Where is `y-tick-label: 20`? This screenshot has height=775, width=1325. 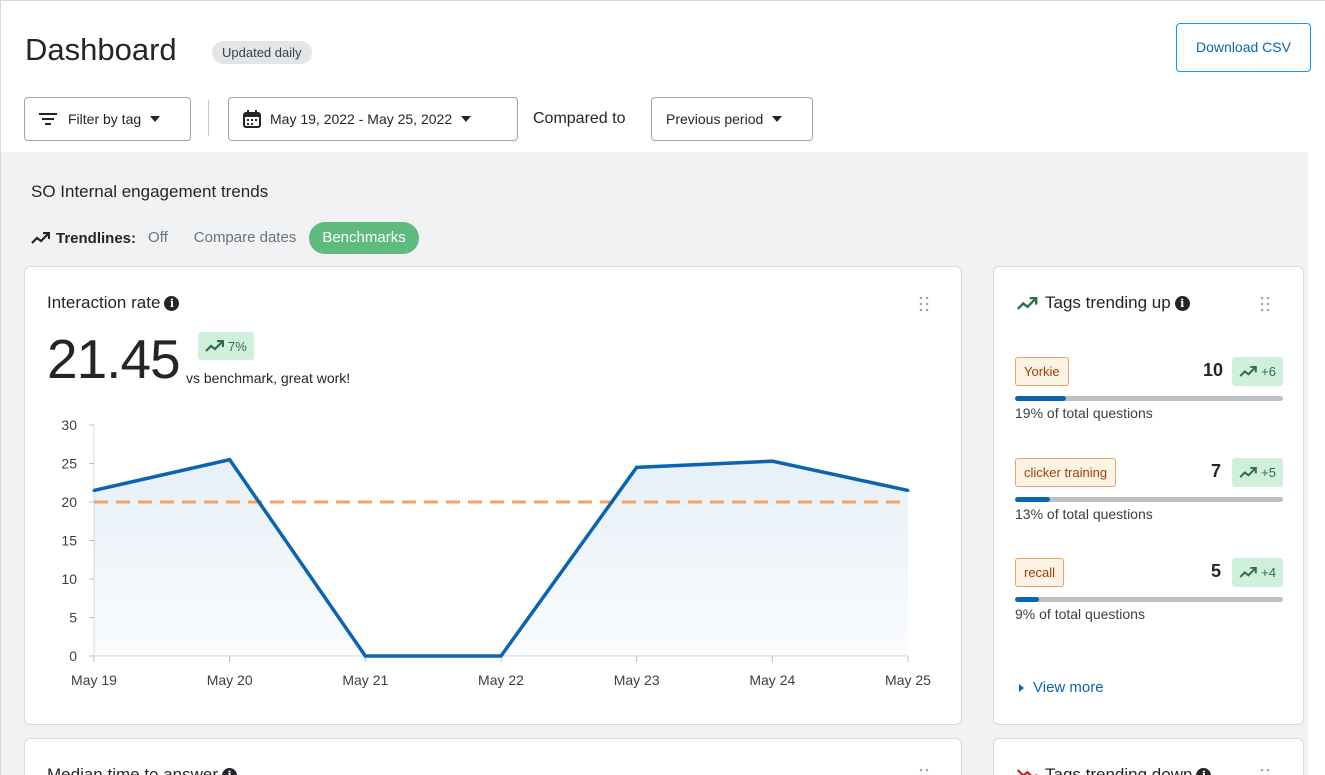 y-tick-label: 20 is located at coordinates (69, 502).